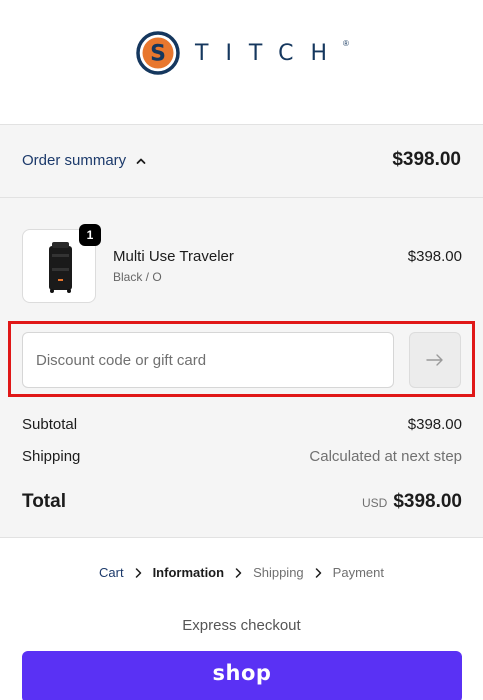 The height and width of the screenshot is (700, 483). Describe the element at coordinates (242, 673) in the screenshot. I see `shop-pay-label: shop` at that location.